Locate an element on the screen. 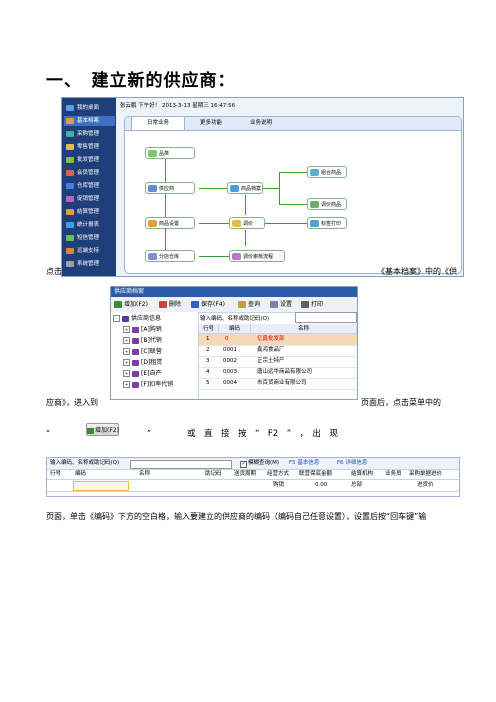  add-button: 增加(F2) is located at coordinates (131, 304).